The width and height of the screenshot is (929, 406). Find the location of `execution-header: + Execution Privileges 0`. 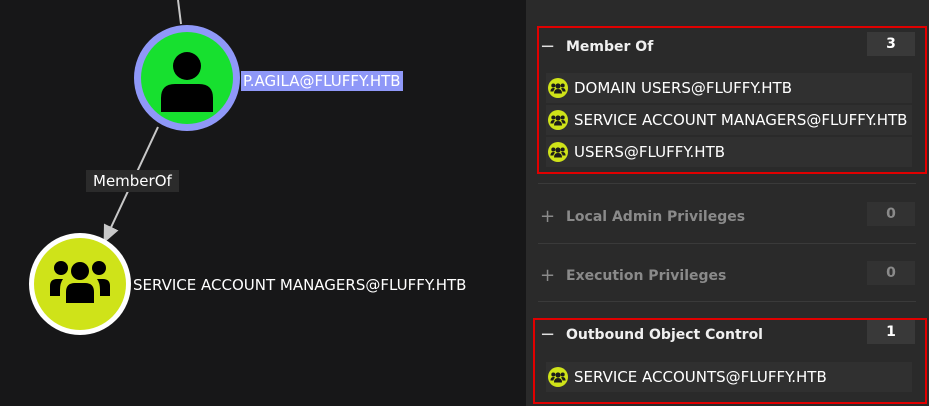

execution-header: + Execution Privileges 0 is located at coordinates (733, 276).